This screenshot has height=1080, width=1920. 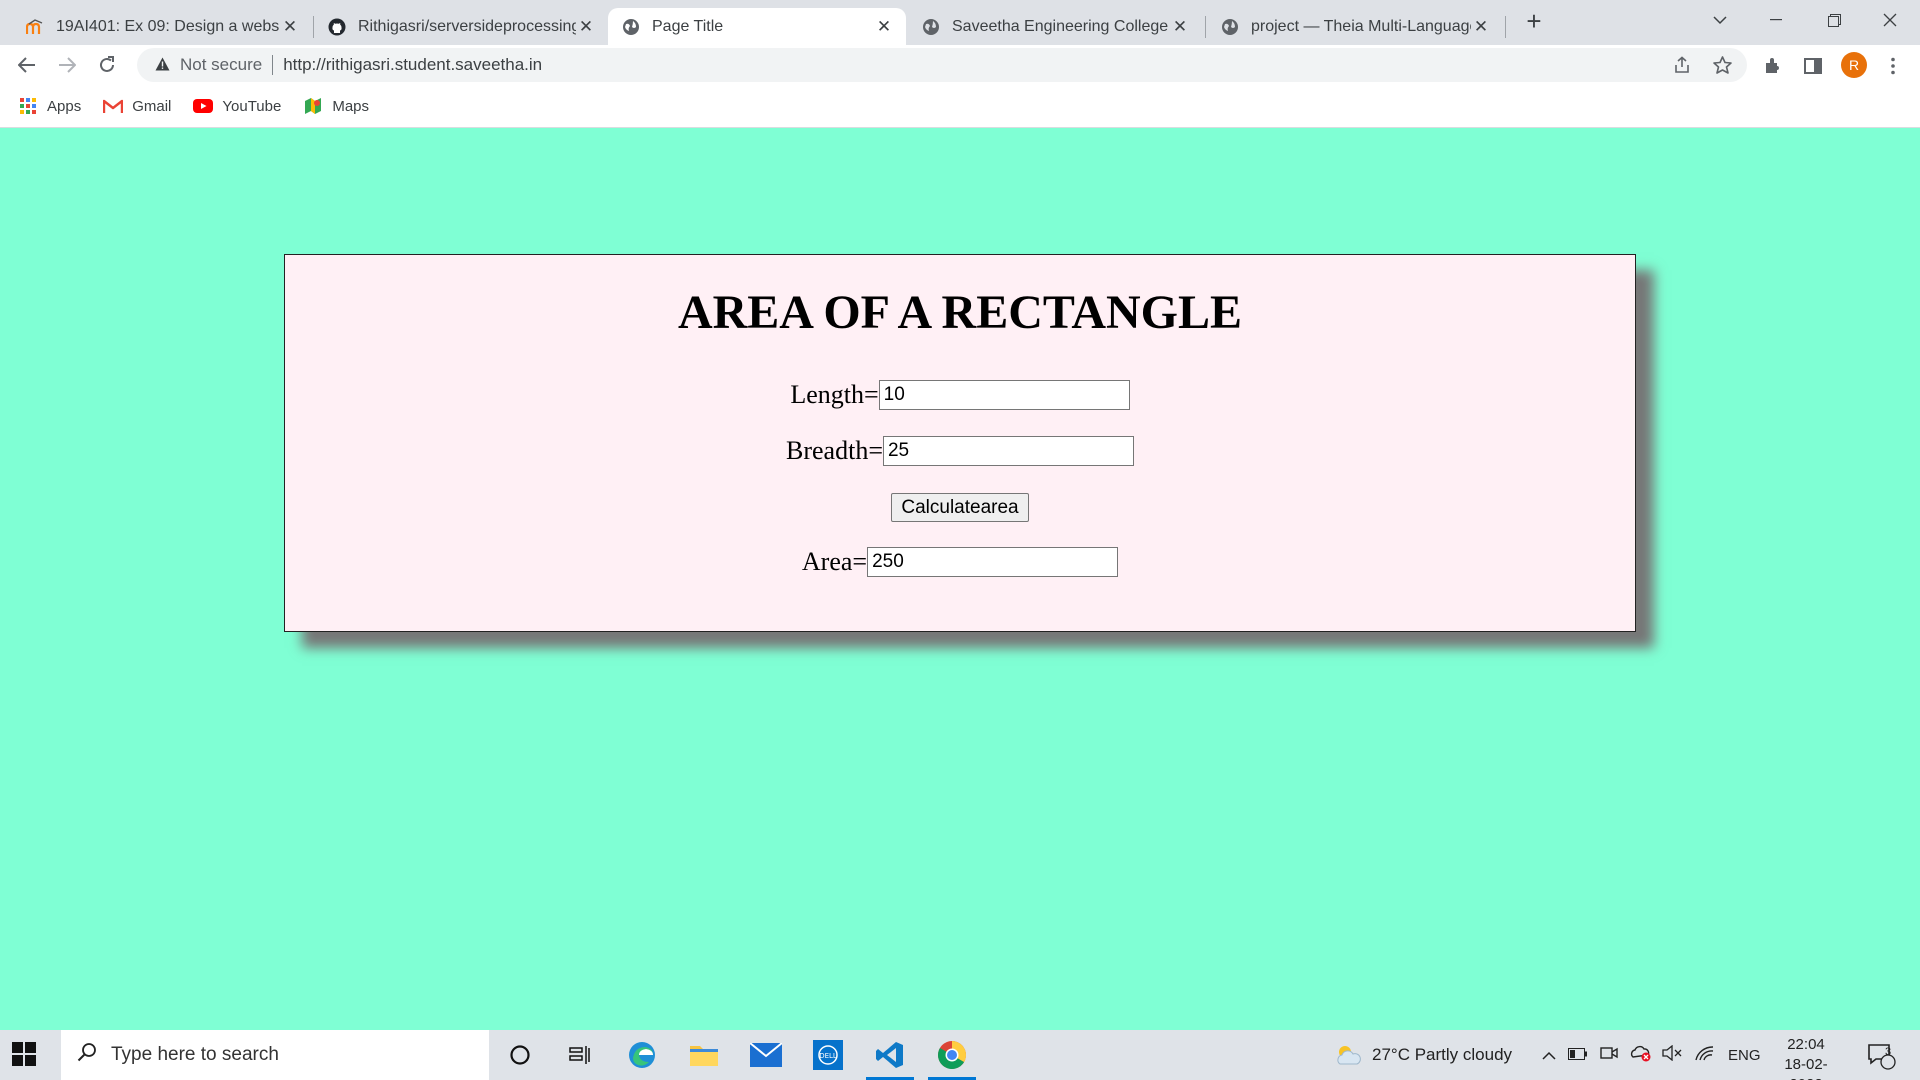 I want to click on warning-icon, so click(x=162, y=65).